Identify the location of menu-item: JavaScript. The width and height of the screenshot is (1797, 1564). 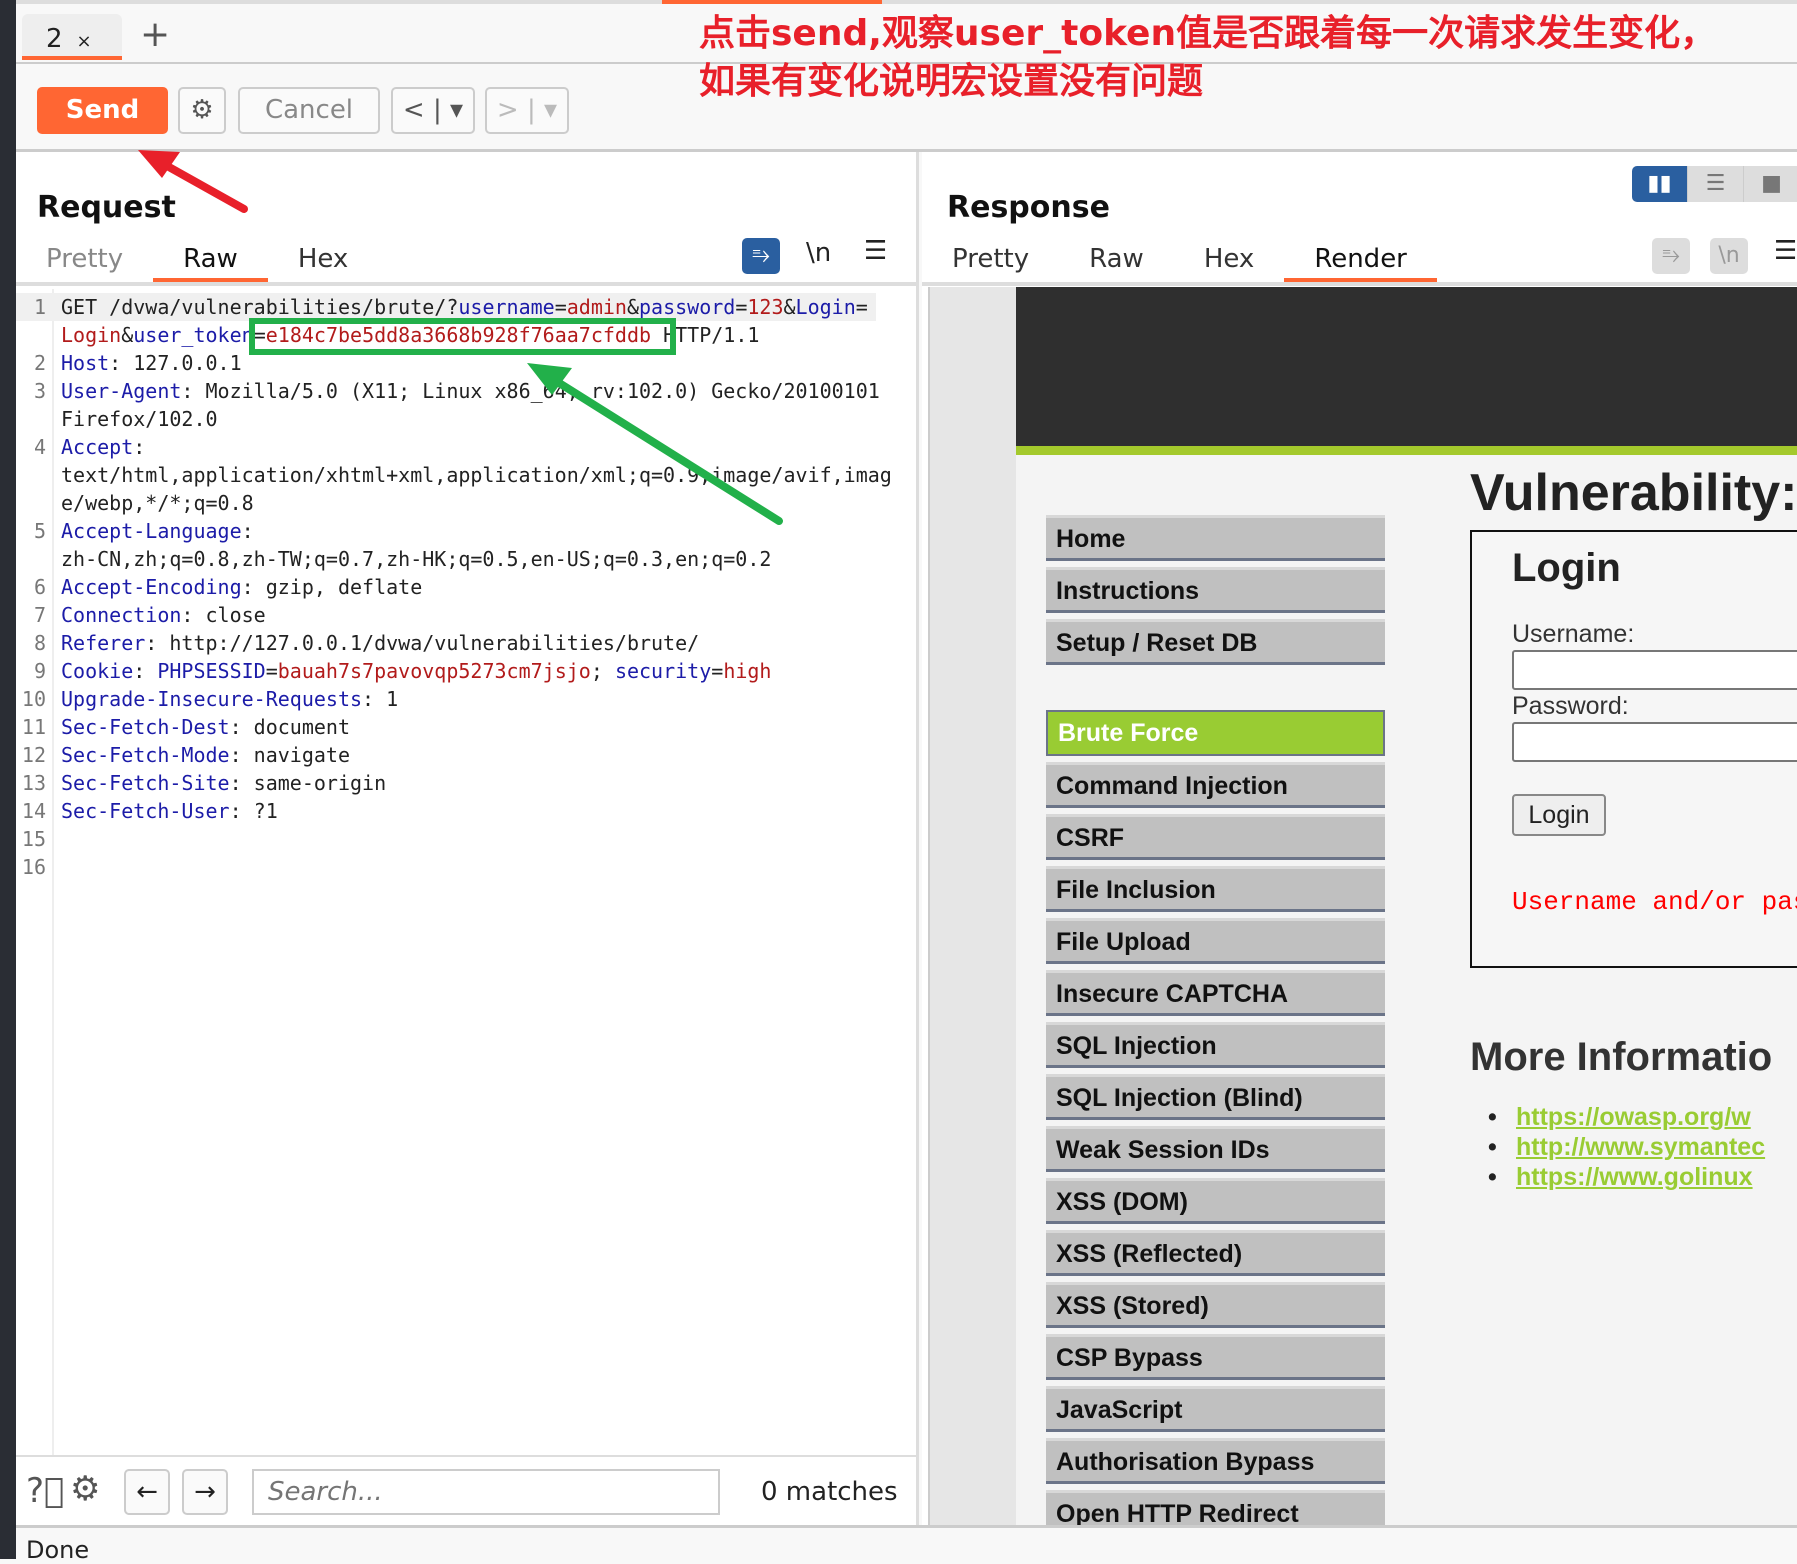
(1215, 1409).